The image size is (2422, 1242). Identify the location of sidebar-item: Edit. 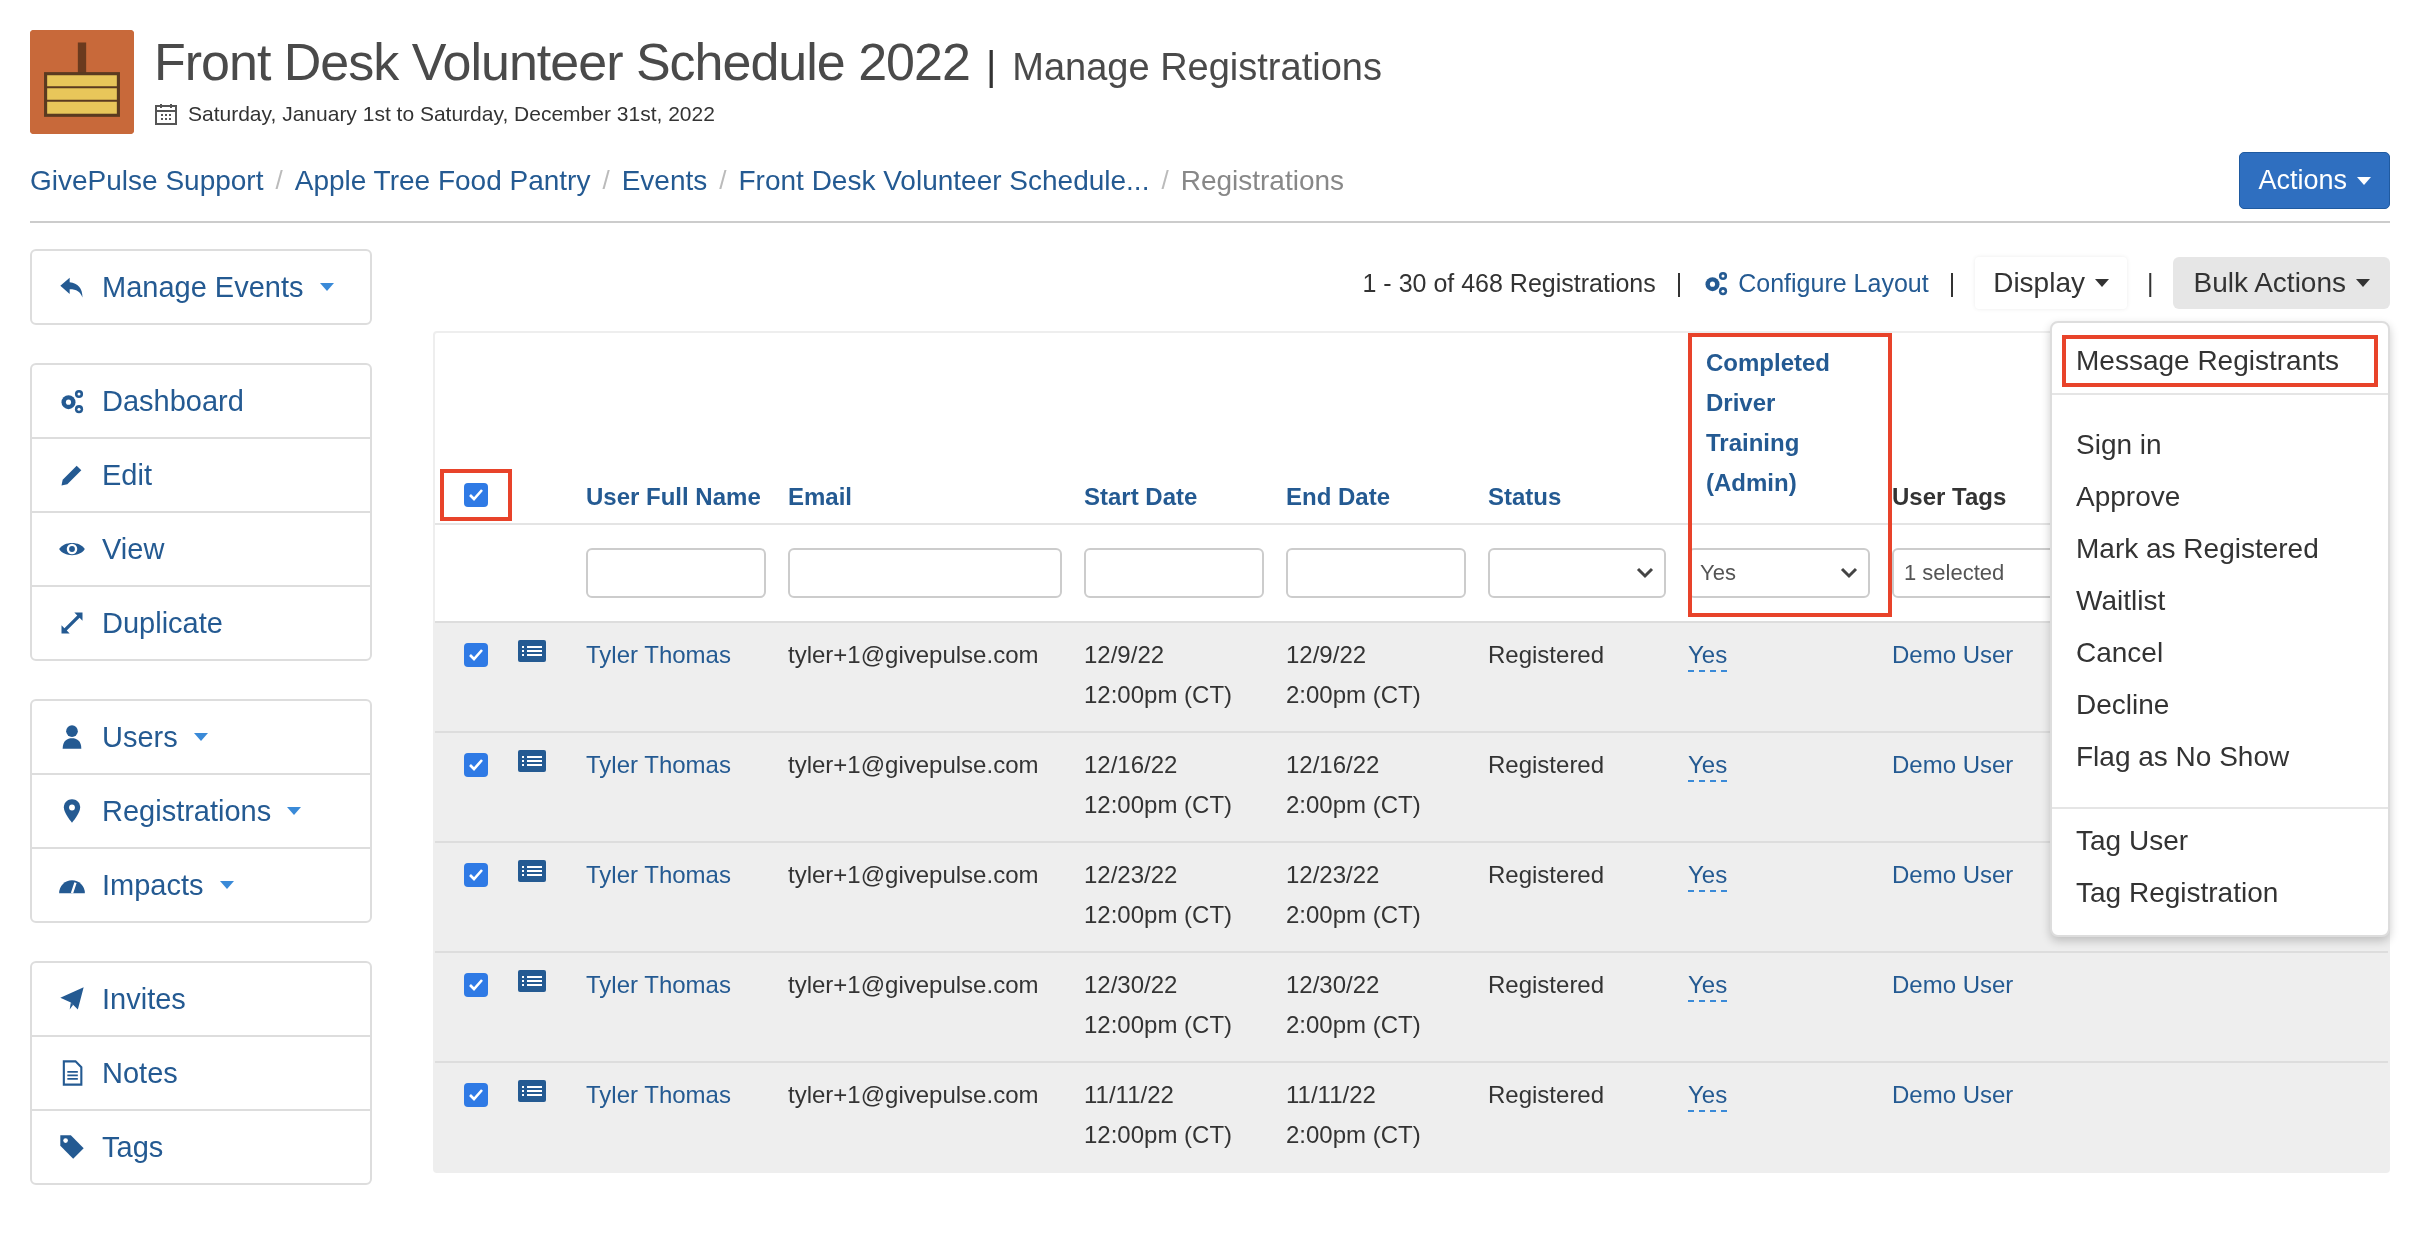
(201, 476).